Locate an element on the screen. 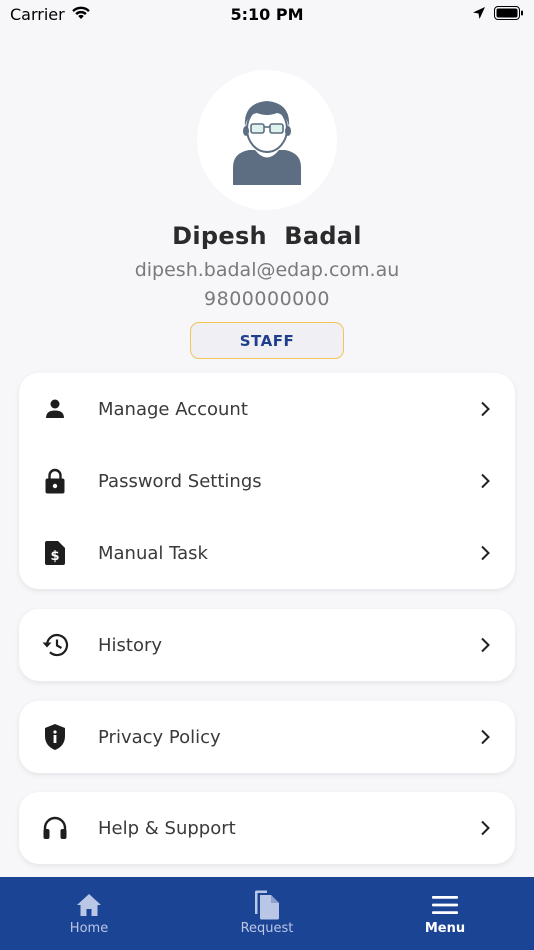  documents-icon is located at coordinates (267, 905).